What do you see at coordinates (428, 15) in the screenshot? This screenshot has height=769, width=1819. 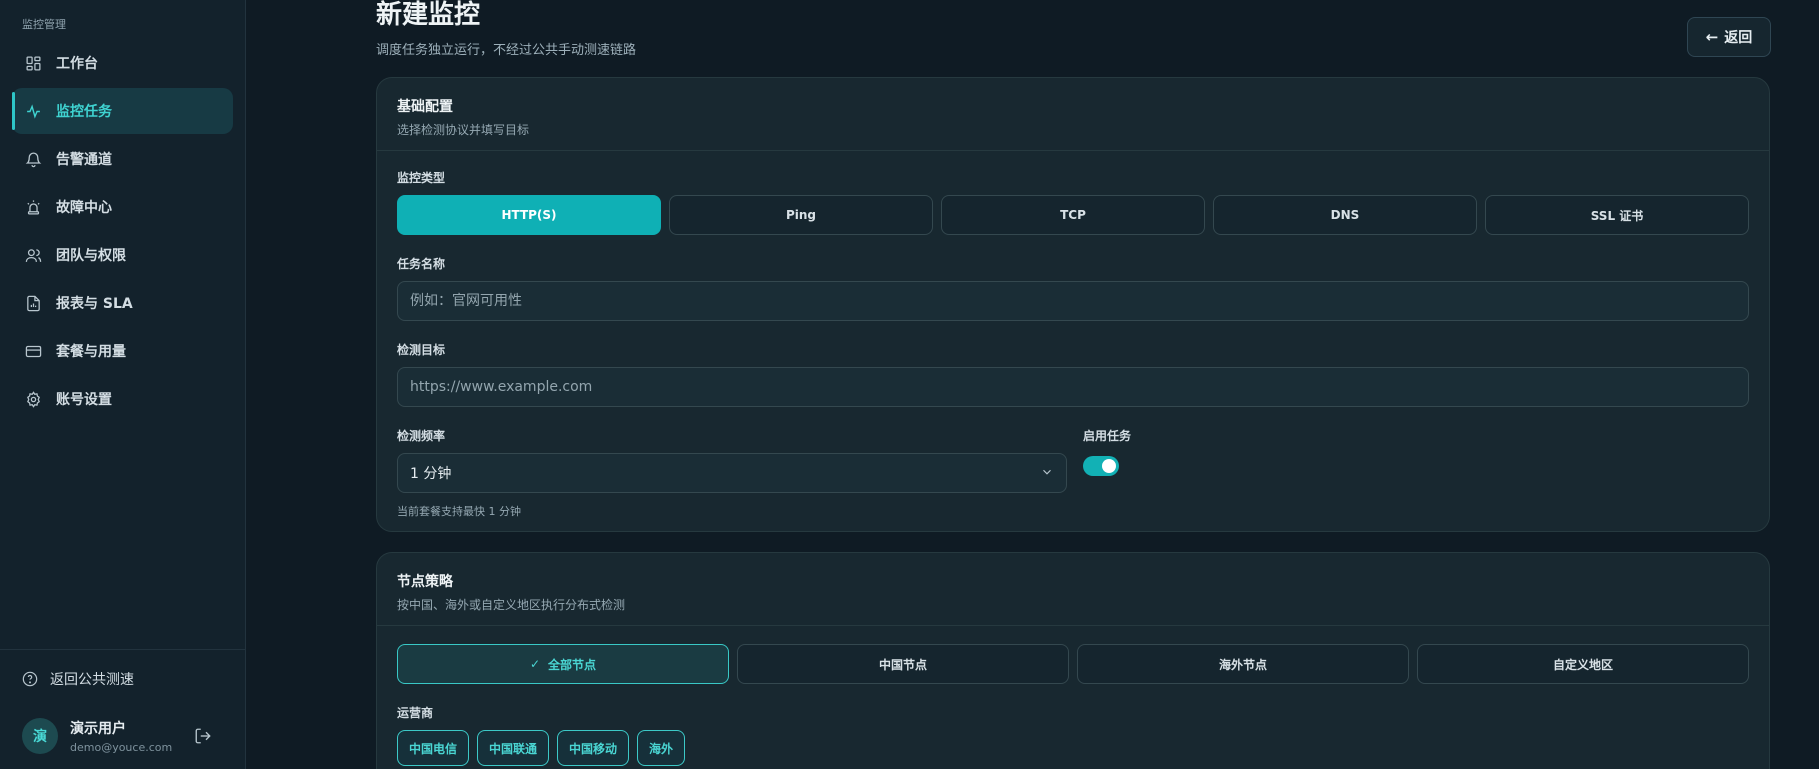 I see `page-title: 新建监控` at bounding box center [428, 15].